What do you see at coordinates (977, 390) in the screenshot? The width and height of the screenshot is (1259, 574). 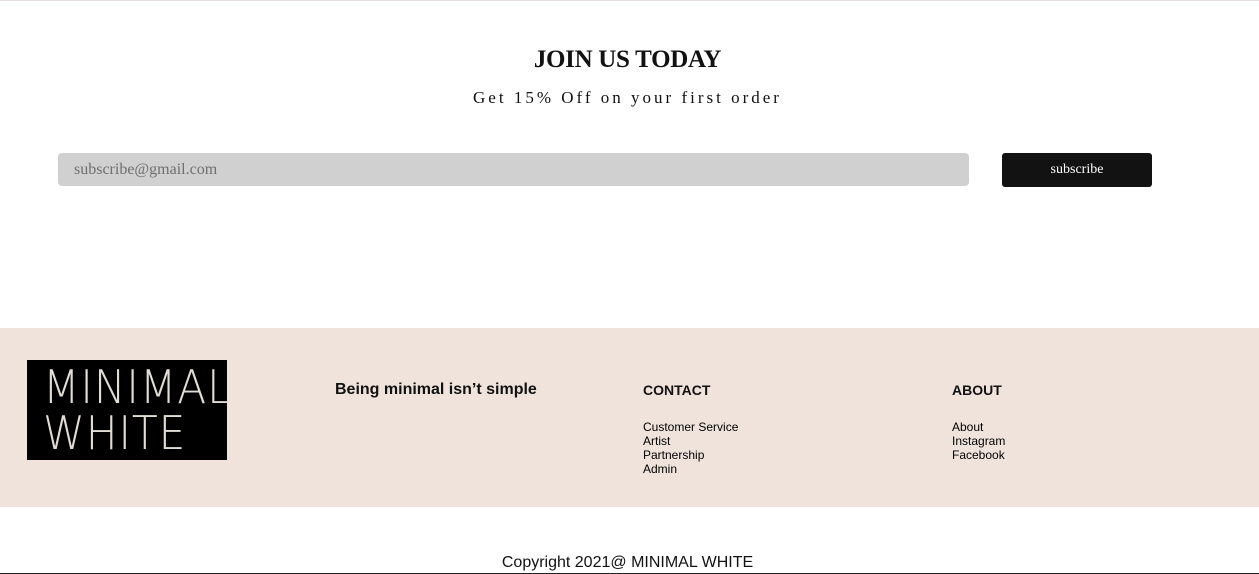 I see `about-heading: ABOUT` at bounding box center [977, 390].